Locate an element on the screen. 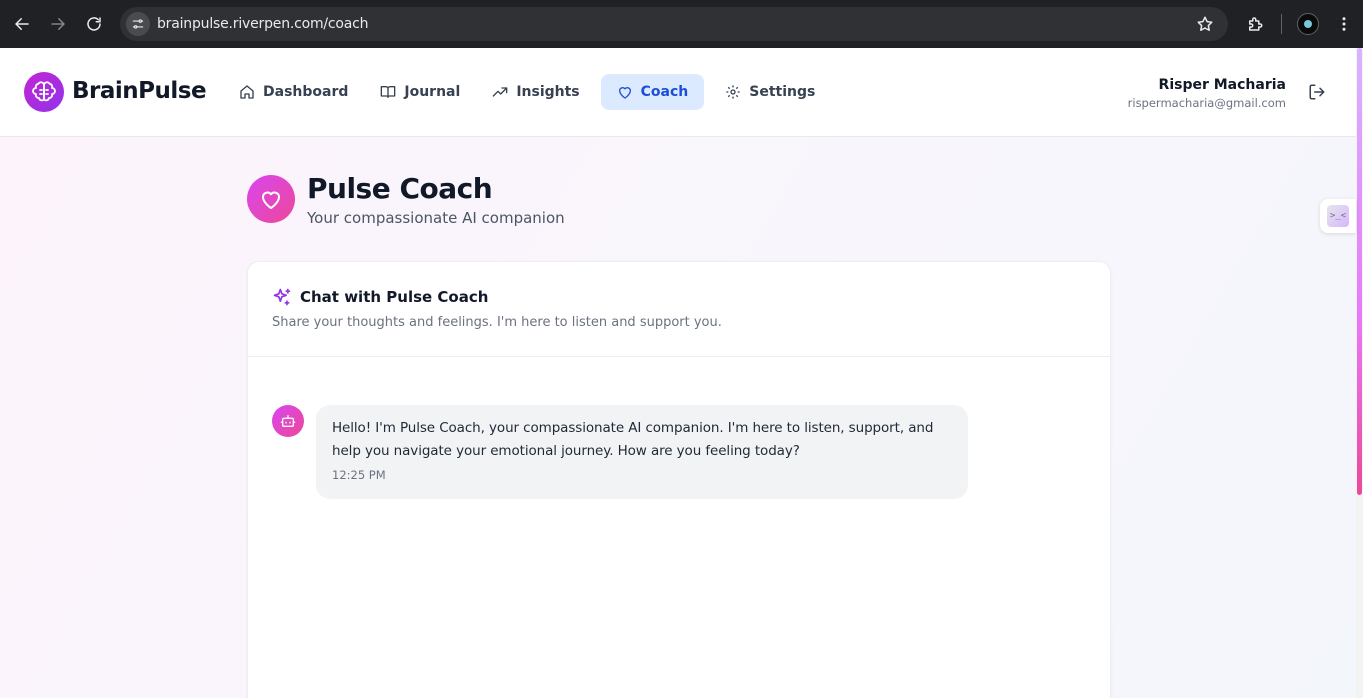  page-subtitle: Your compassionate AI companion is located at coordinates (436, 218).